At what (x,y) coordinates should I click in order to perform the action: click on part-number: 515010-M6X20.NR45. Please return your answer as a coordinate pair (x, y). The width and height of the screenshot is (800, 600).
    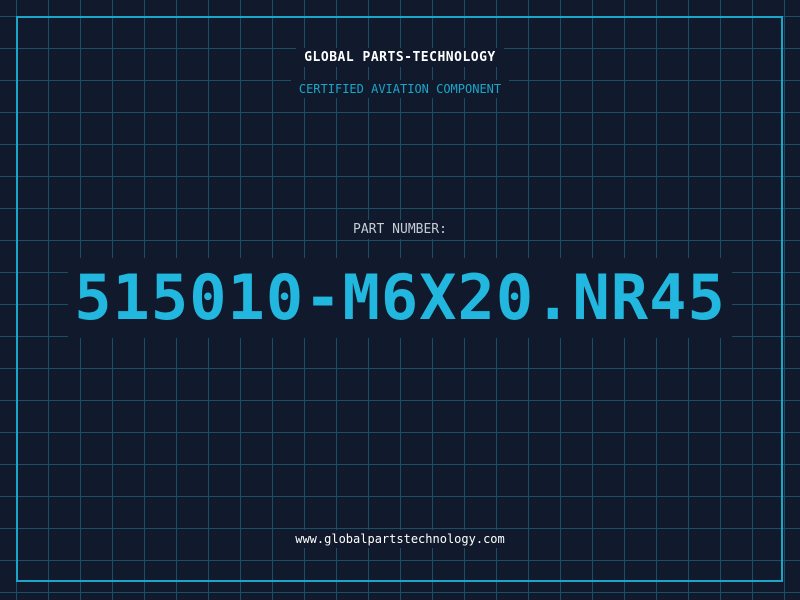
    Looking at the image, I should click on (400, 298).